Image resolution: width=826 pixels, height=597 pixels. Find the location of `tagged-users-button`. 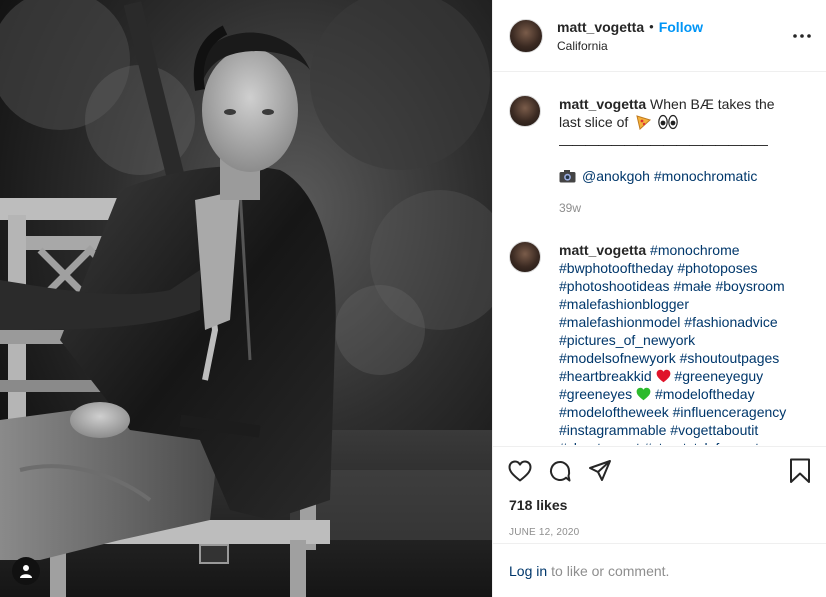

tagged-users-button is located at coordinates (26, 571).